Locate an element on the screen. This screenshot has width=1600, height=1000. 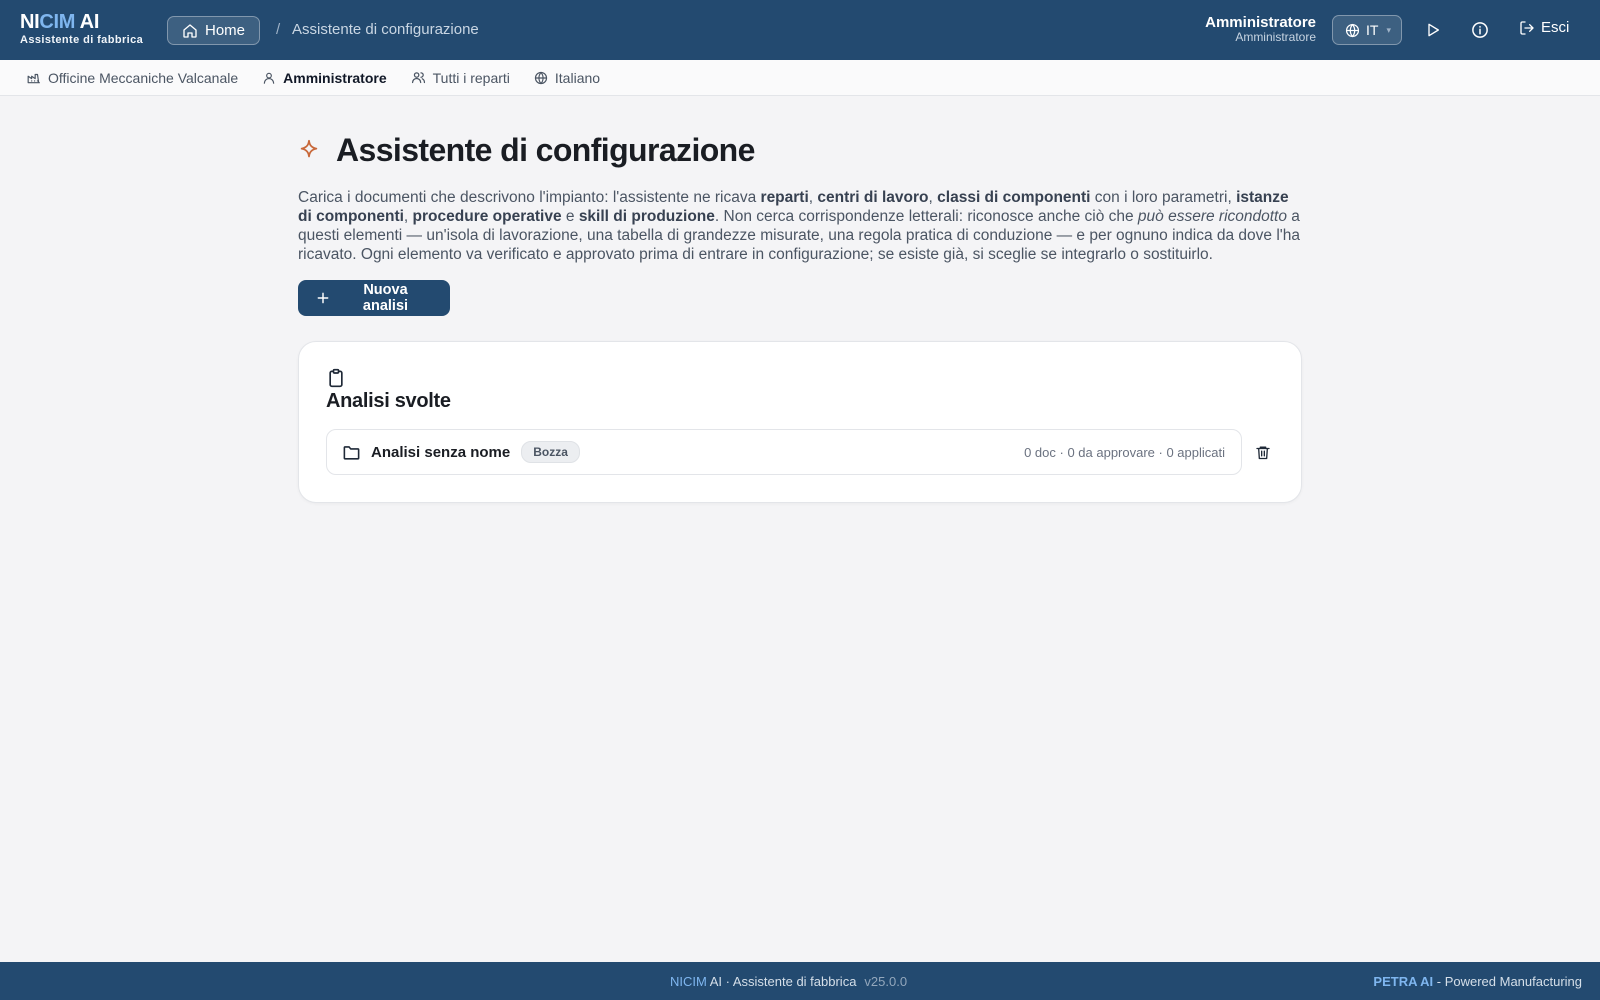
plant-label: Officine Meccaniche Valcanale is located at coordinates (143, 77).